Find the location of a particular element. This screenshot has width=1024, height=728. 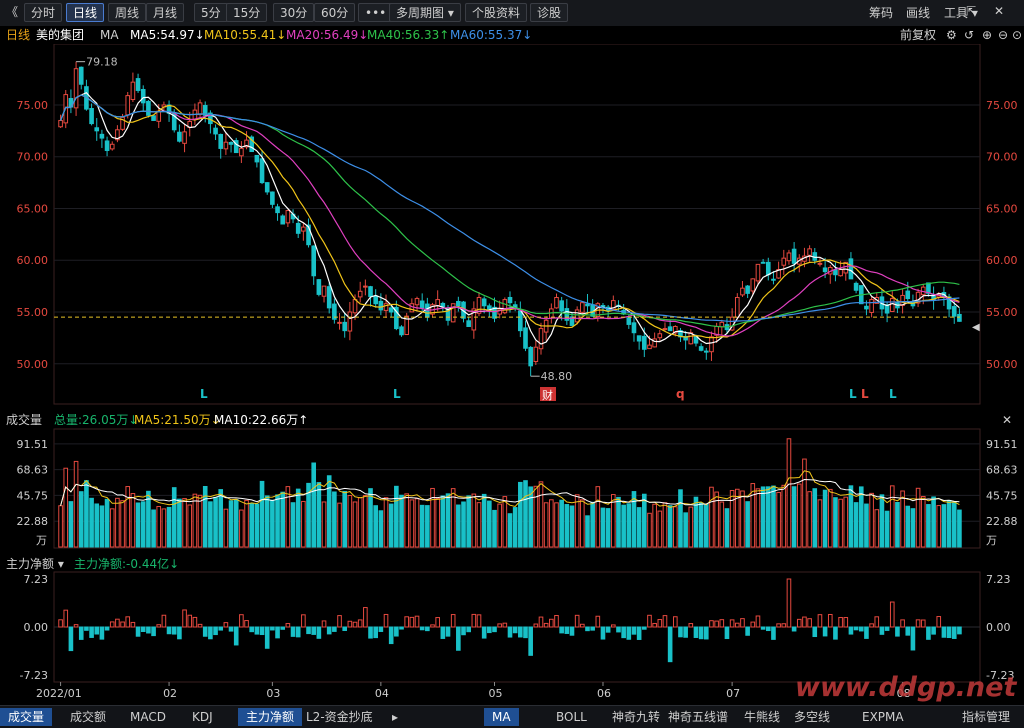

zoom-out-icon: ⊖ is located at coordinates (1003, 35).